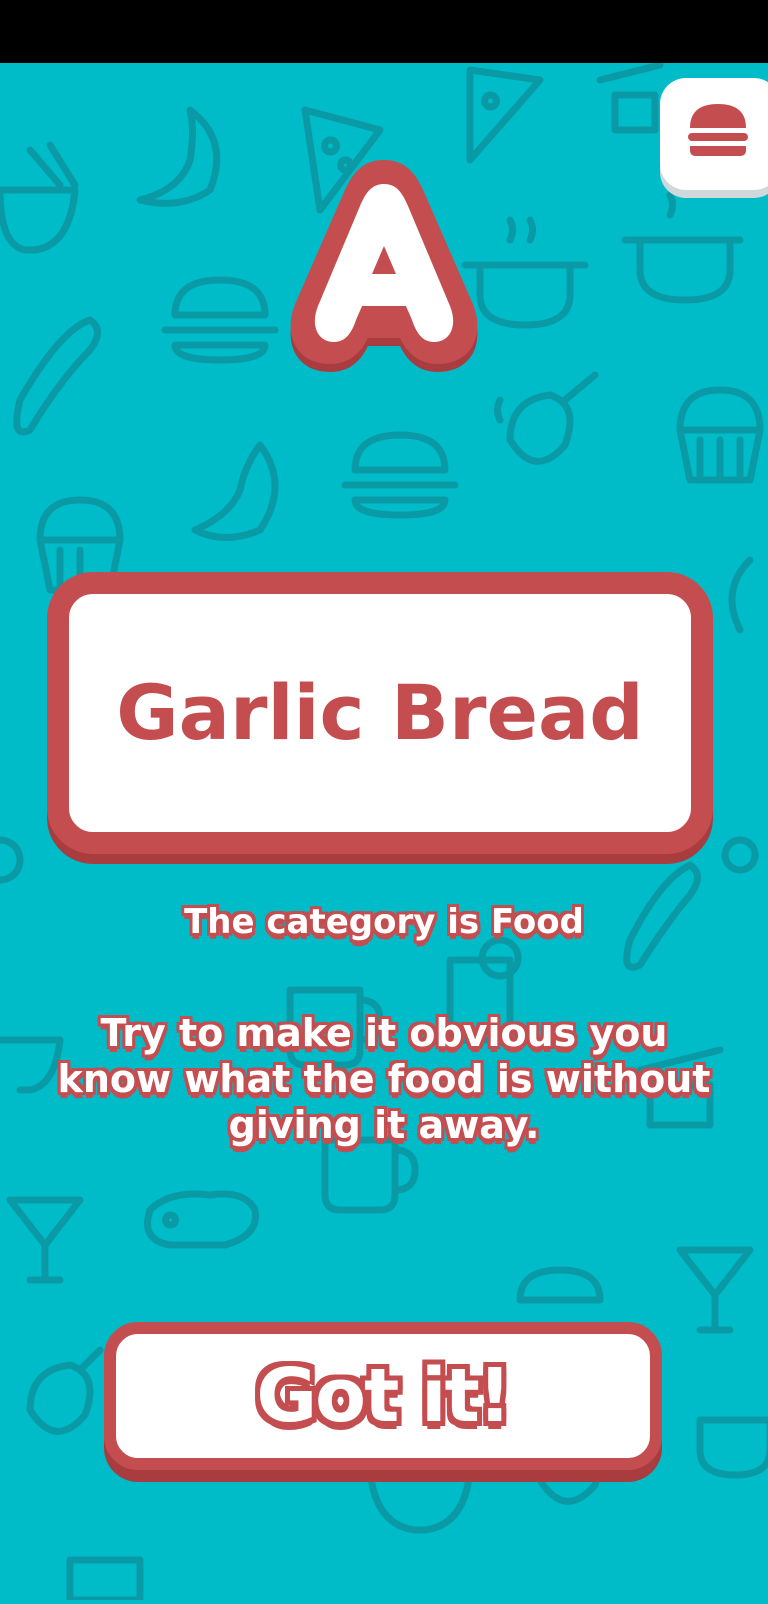 This screenshot has height=1604, width=768. Describe the element at coordinates (720, 435) in the screenshot. I see `cupcake-icon` at that location.